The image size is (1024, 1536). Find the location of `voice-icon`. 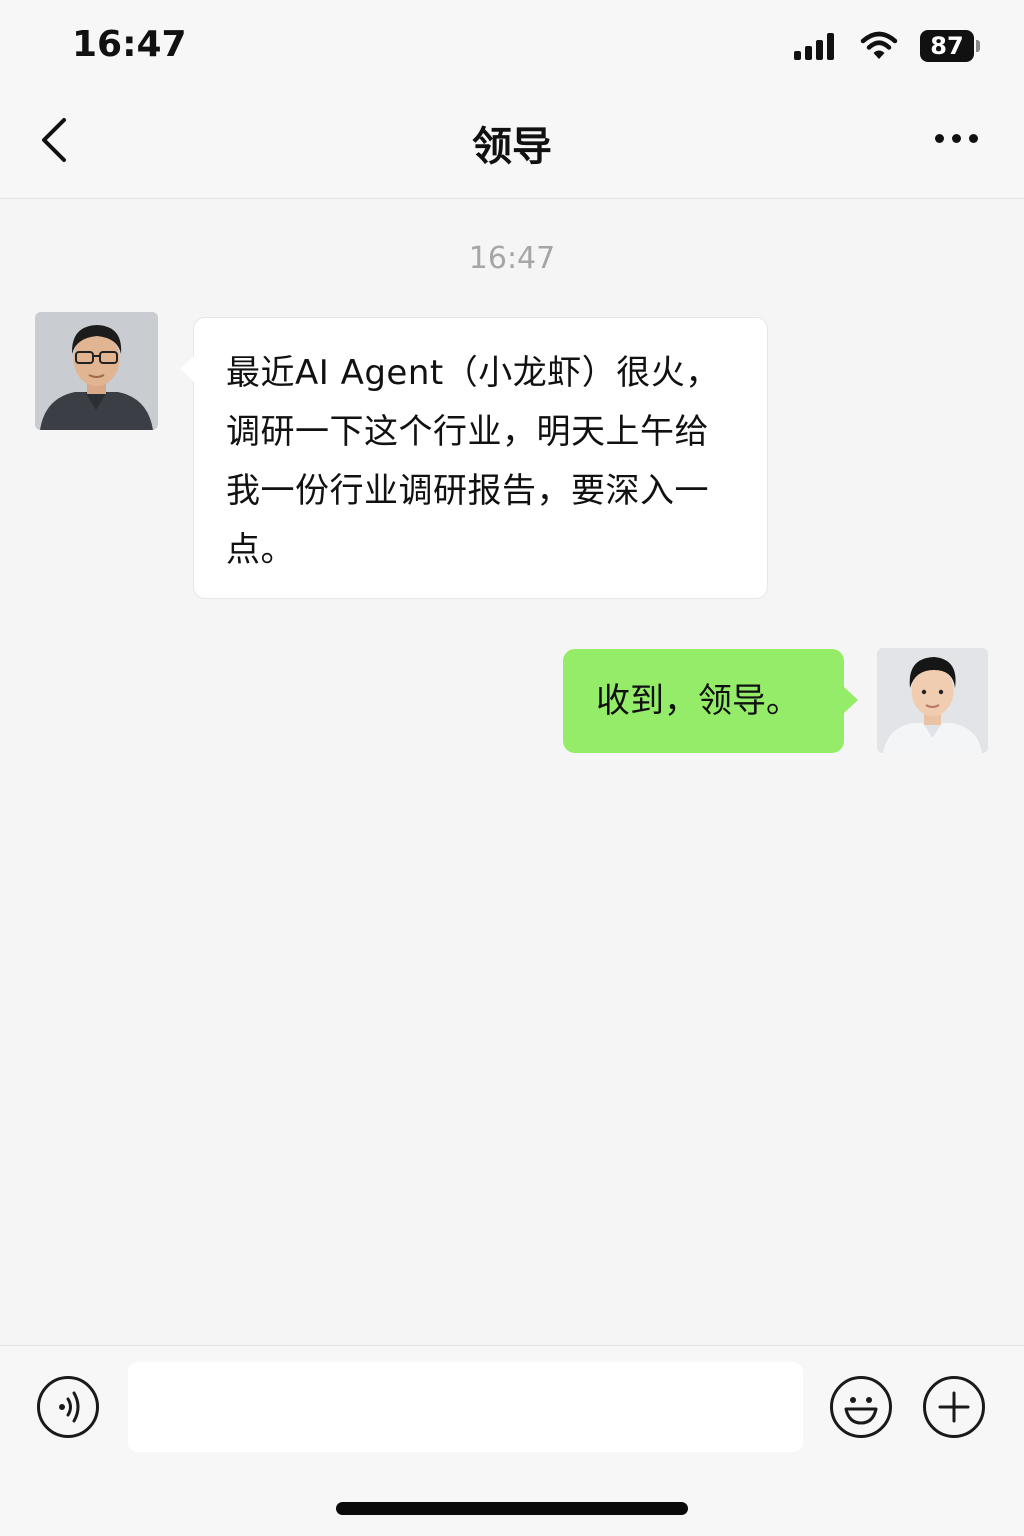

voice-icon is located at coordinates (68, 1407).